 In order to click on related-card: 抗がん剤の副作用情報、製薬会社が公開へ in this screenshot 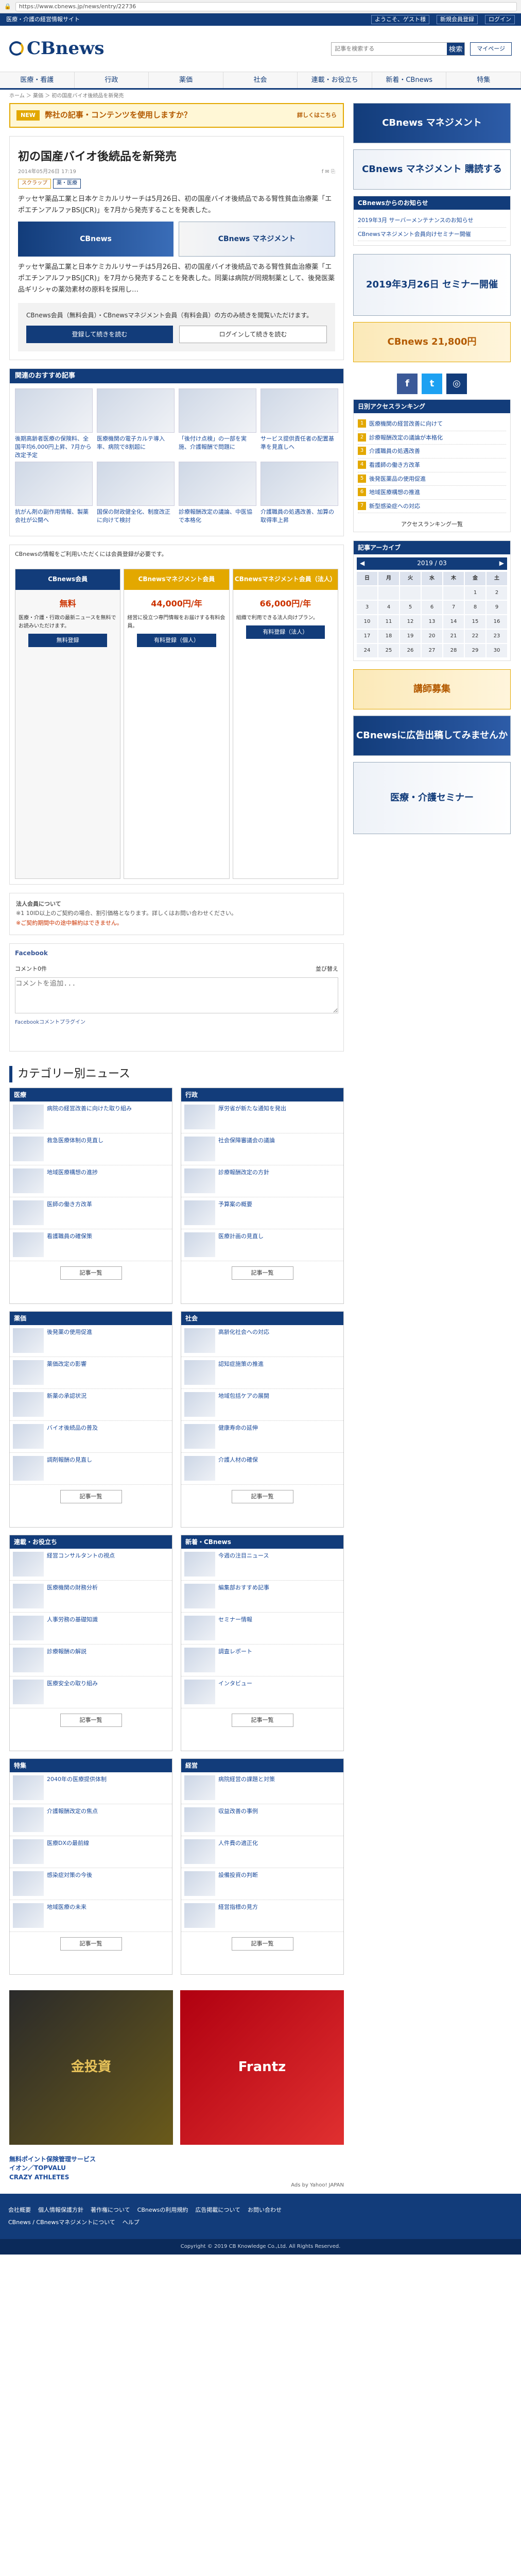, I will do `click(54, 496)`.